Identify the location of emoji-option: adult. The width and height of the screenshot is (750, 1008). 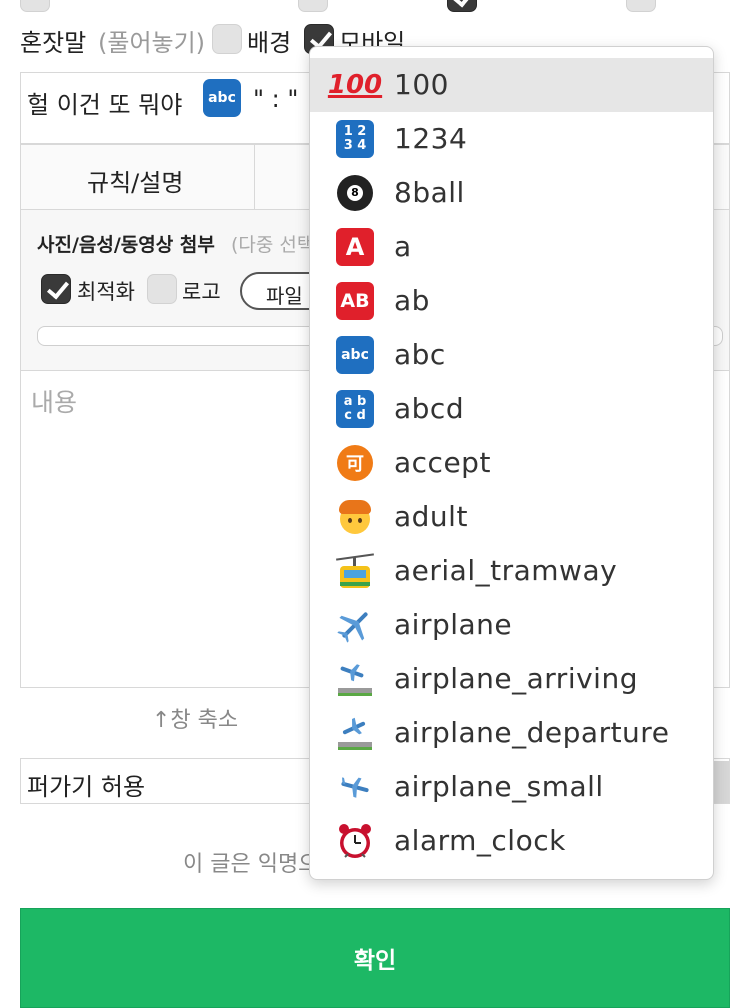
(511, 517).